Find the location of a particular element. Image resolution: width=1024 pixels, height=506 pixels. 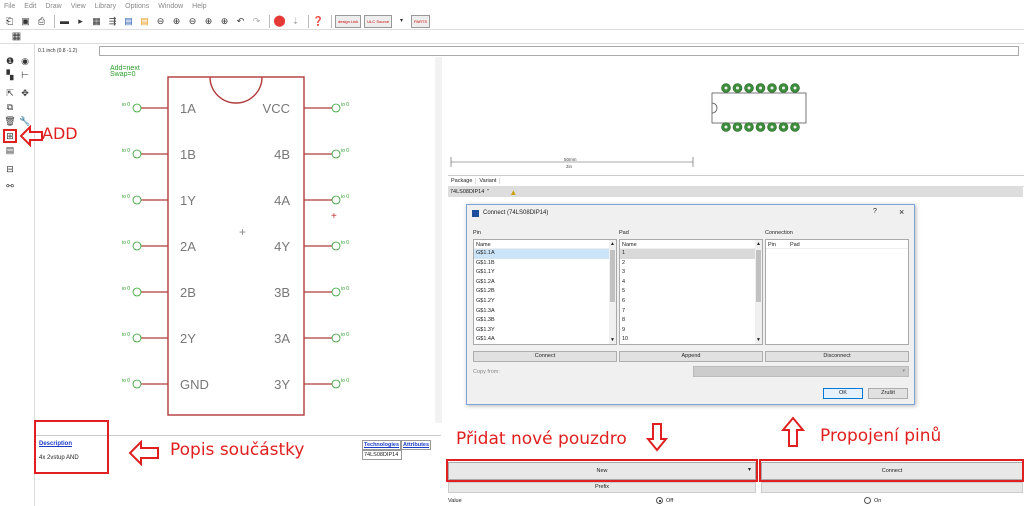

pad-list-item: 9 is located at coordinates (691, 331).